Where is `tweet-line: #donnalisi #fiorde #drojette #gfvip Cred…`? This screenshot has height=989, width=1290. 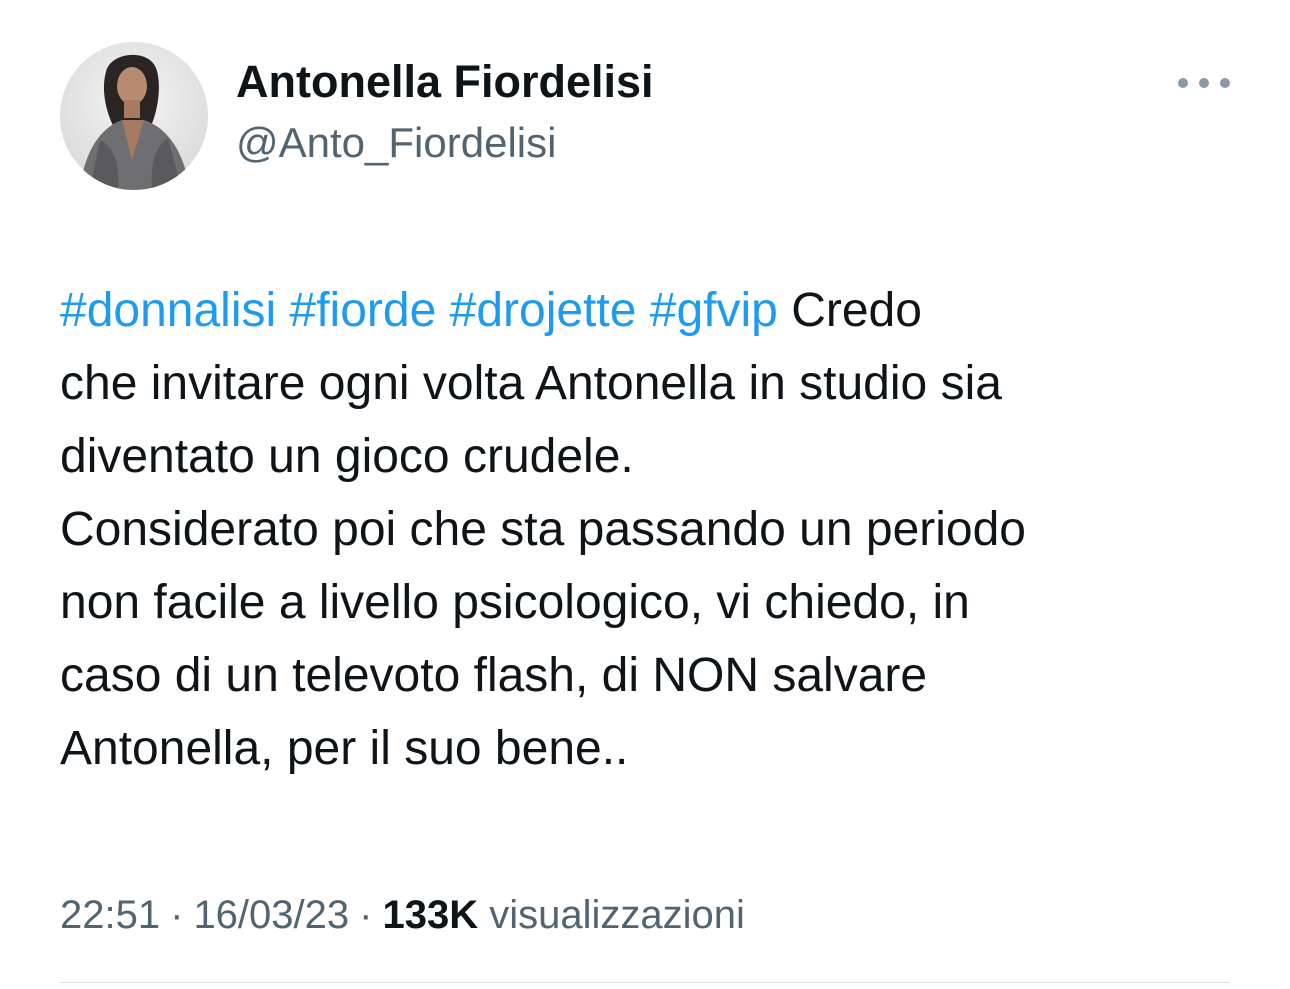 tweet-line: #donnalisi #fiorde #drojette #gfvip Cred… is located at coordinates (650, 310).